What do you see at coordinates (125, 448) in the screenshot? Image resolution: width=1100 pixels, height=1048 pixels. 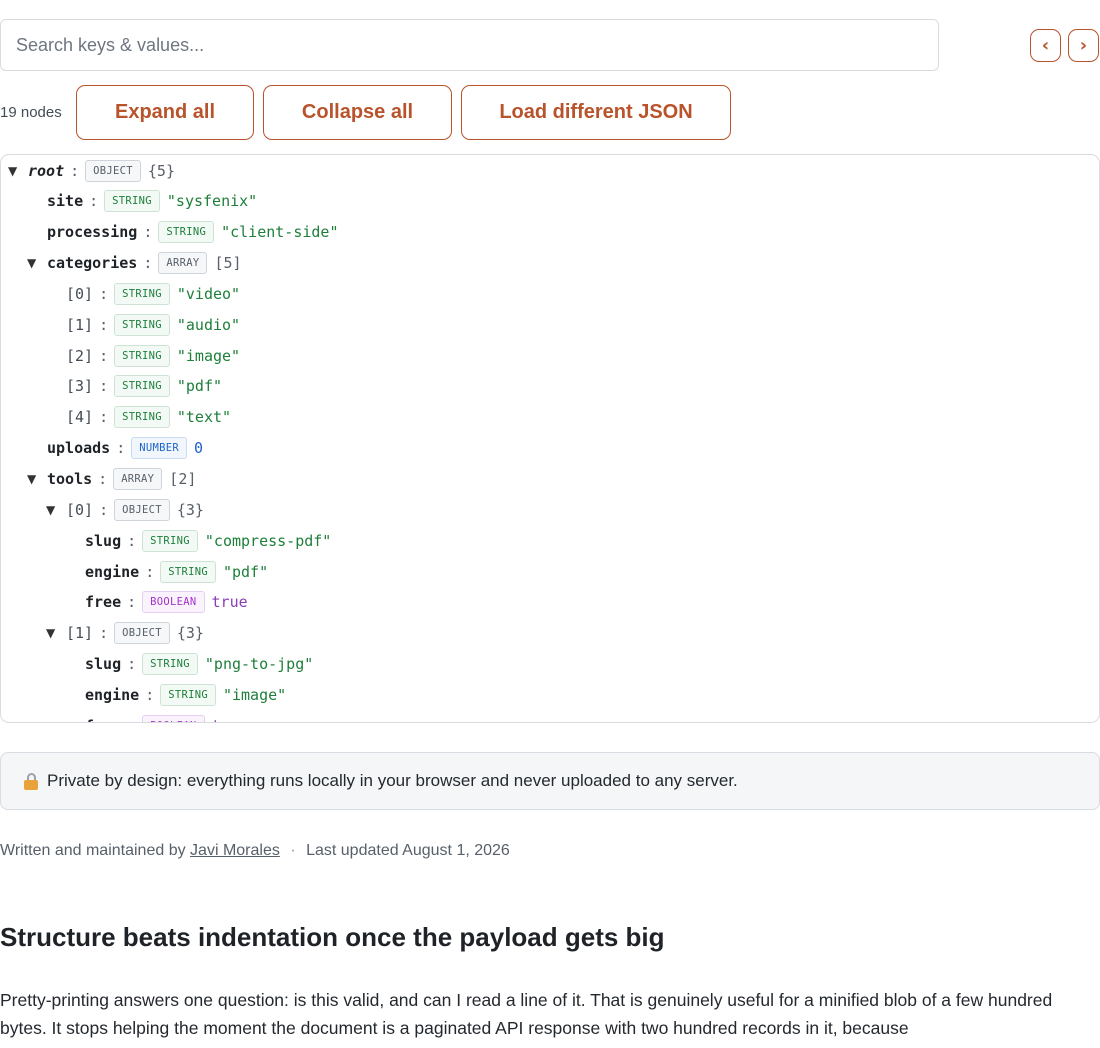 I see `tree-row: uploads: NUMBER 0` at bounding box center [125, 448].